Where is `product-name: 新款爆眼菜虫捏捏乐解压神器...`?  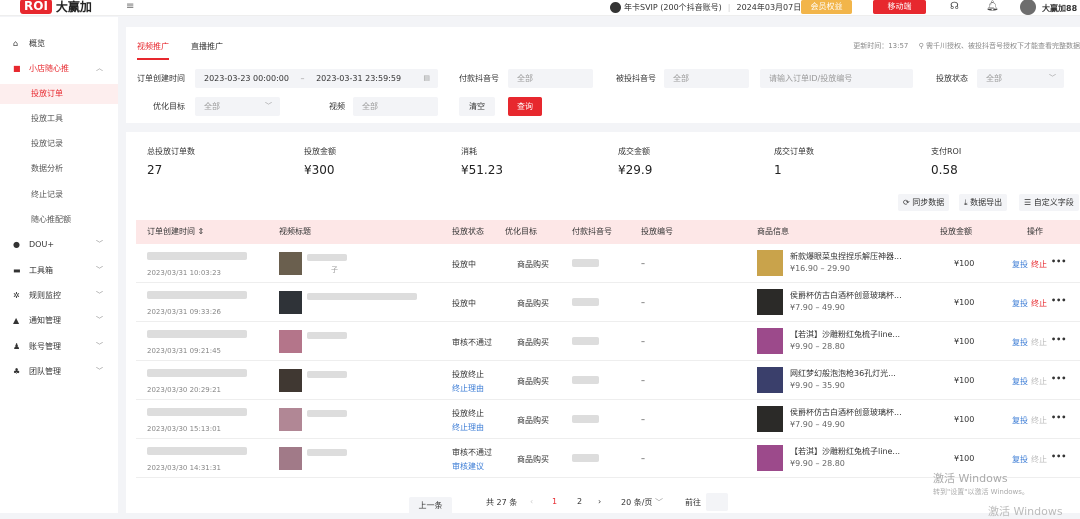 product-name: 新款爆眼菜虫捏捏乐解压神器... is located at coordinates (846, 256).